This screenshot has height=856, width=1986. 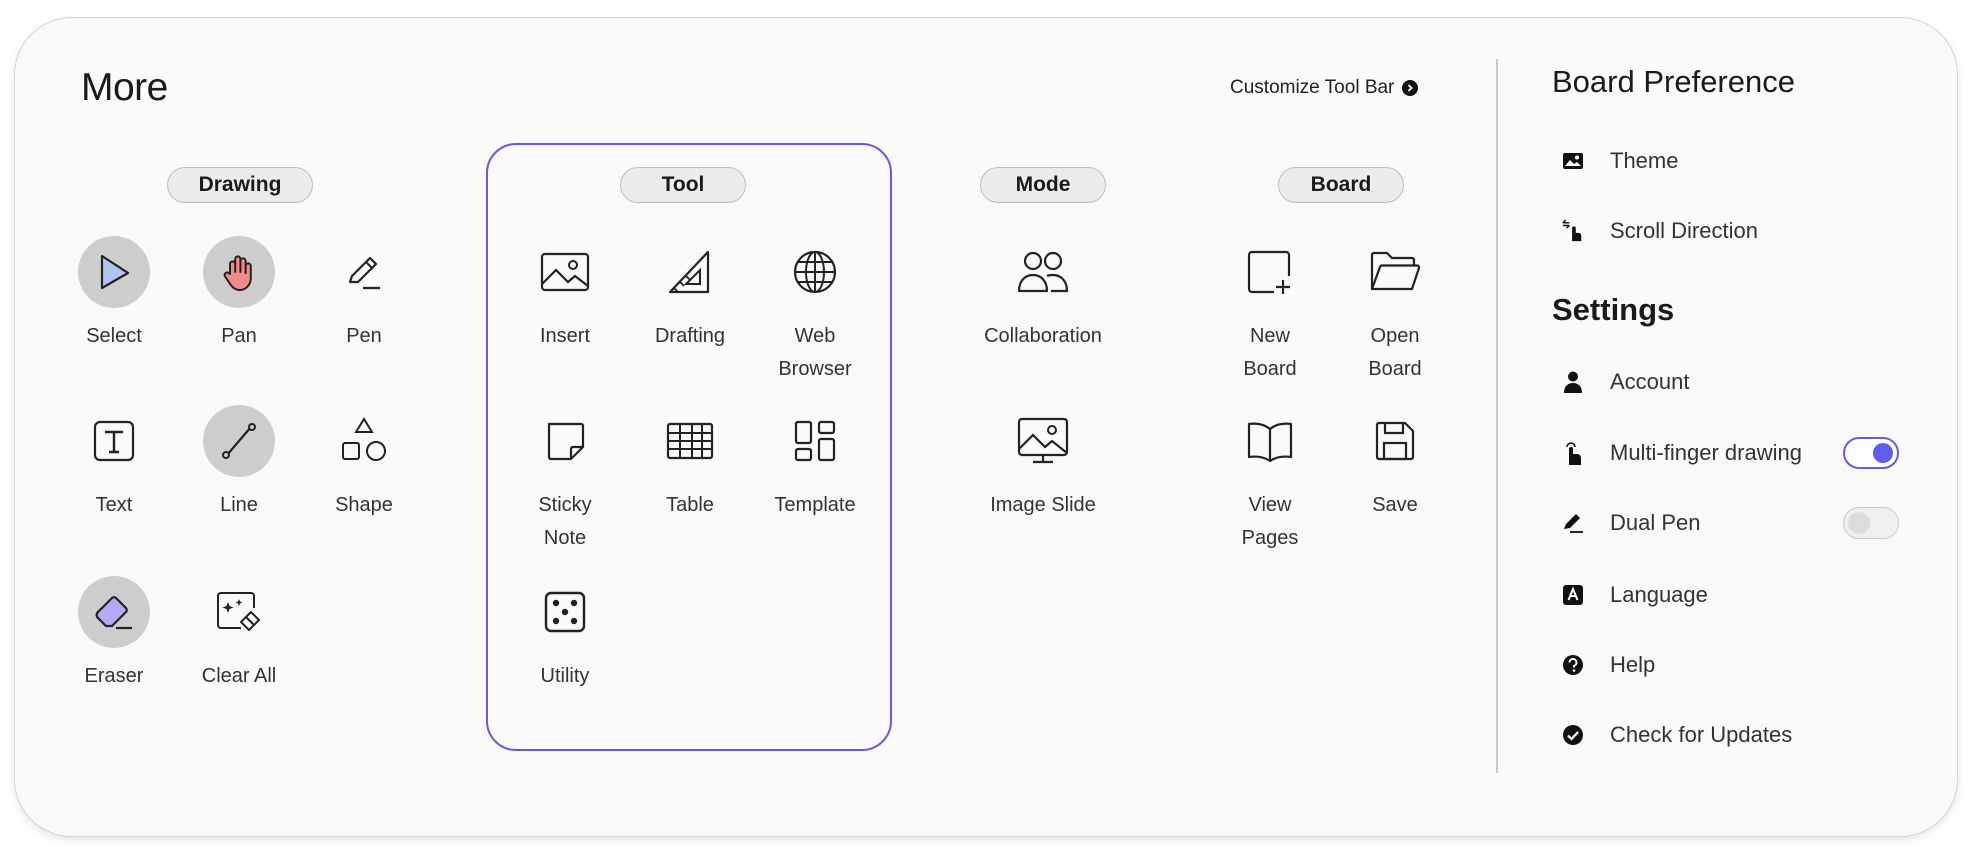 I want to click on select-arrow-icon, so click(x=114, y=272).